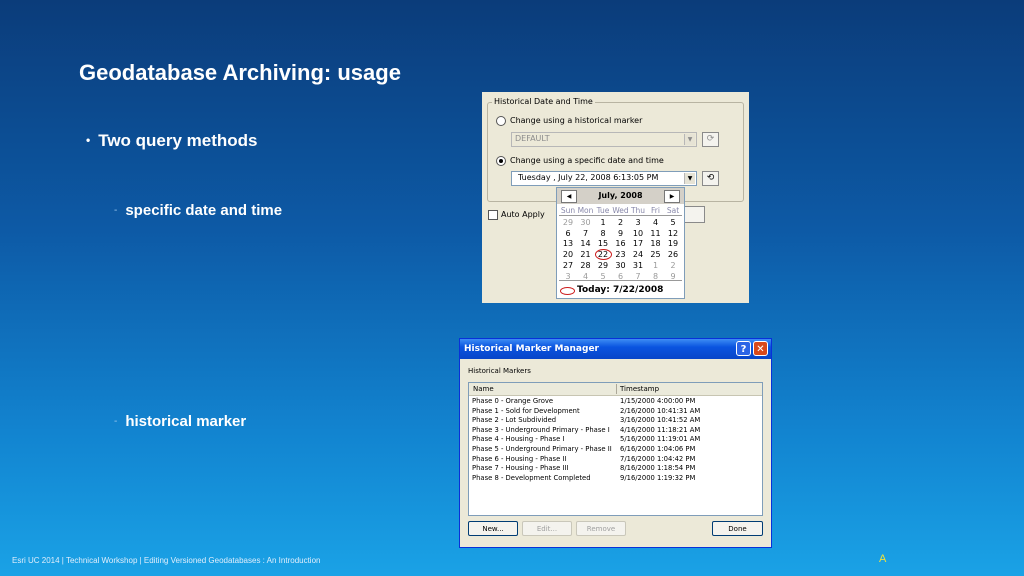  I want to click on radio-date-label: Change using a specific date and time, so click(587, 160).